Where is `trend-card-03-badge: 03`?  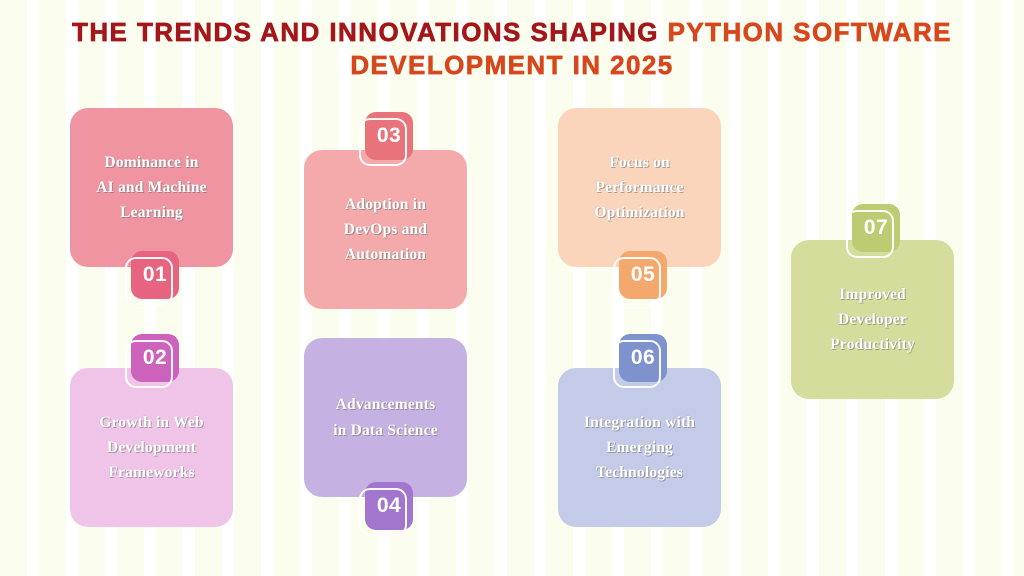 trend-card-03-badge: 03 is located at coordinates (386, 139).